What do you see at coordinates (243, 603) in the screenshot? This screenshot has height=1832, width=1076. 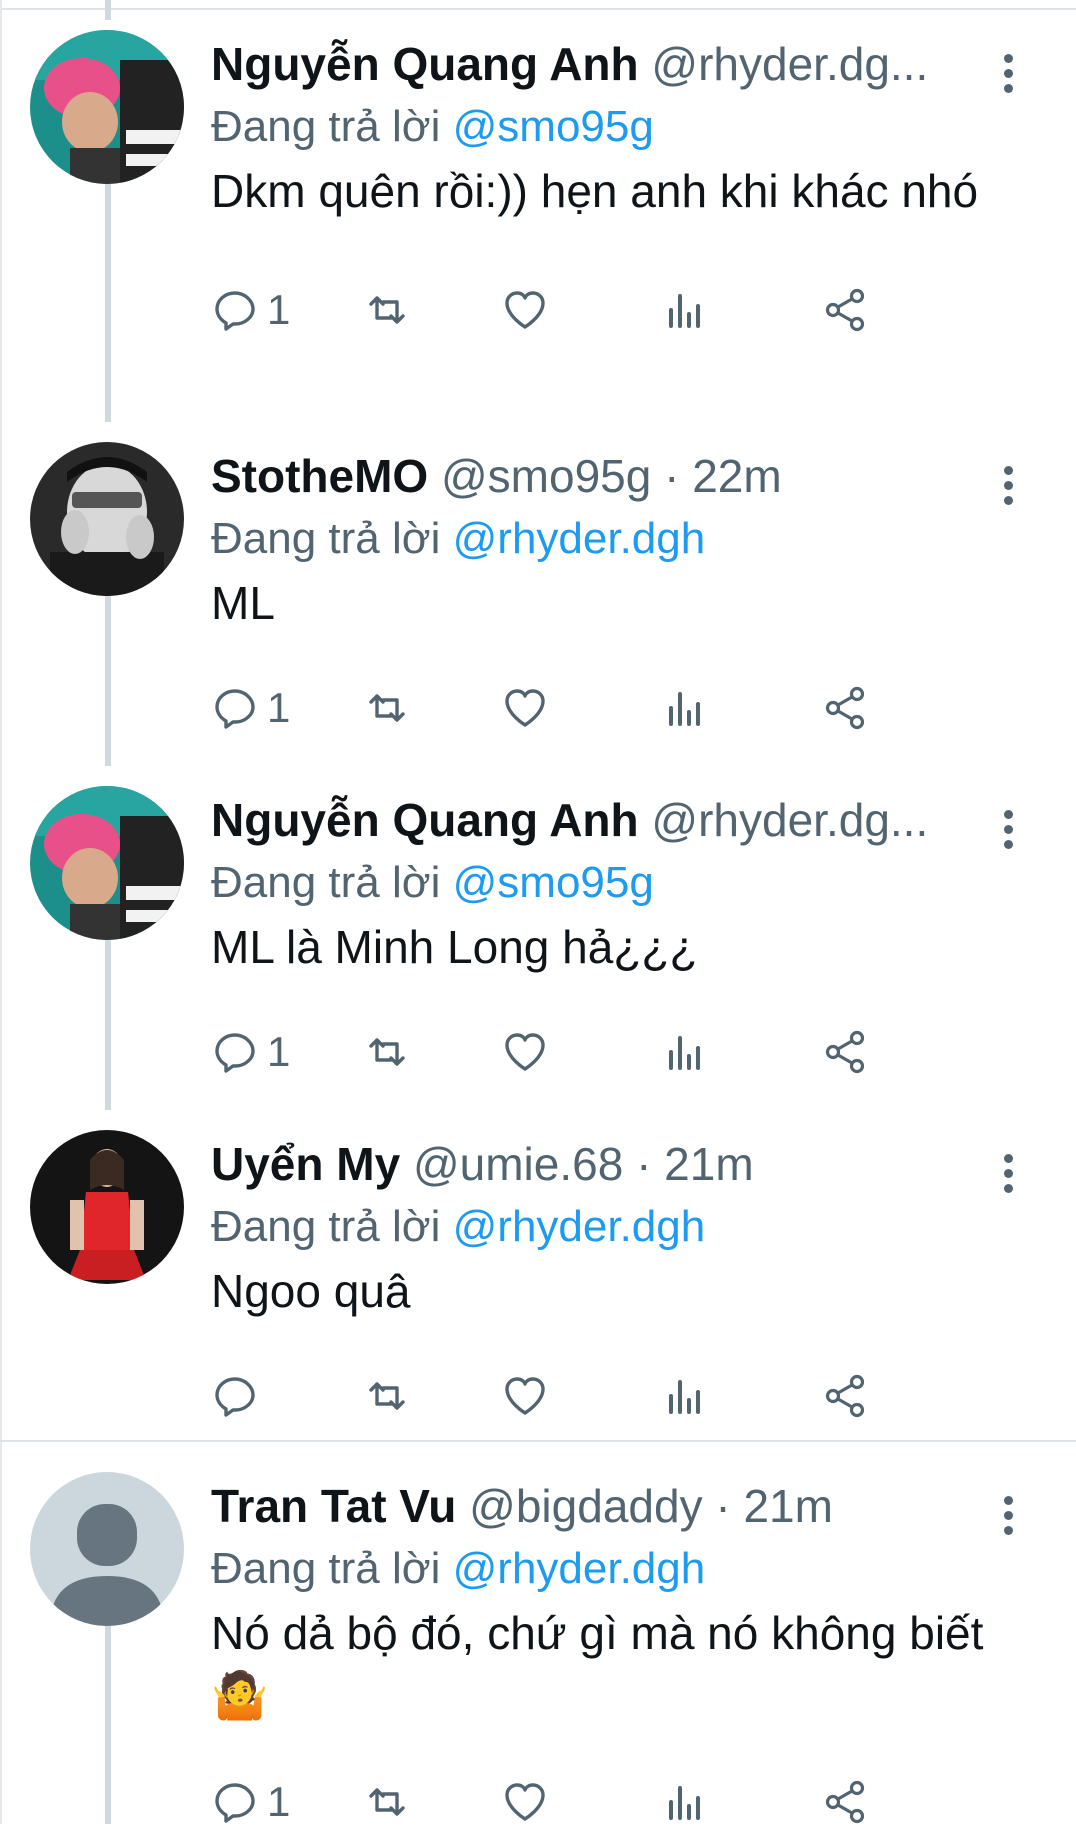 I see `tweet-text: ML` at bounding box center [243, 603].